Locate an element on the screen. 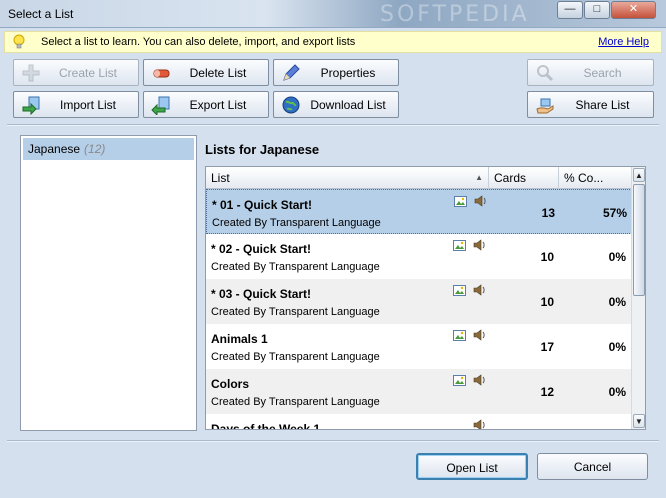 The image size is (666, 498). arrow-down-icon: ▼ is located at coordinates (639, 421).